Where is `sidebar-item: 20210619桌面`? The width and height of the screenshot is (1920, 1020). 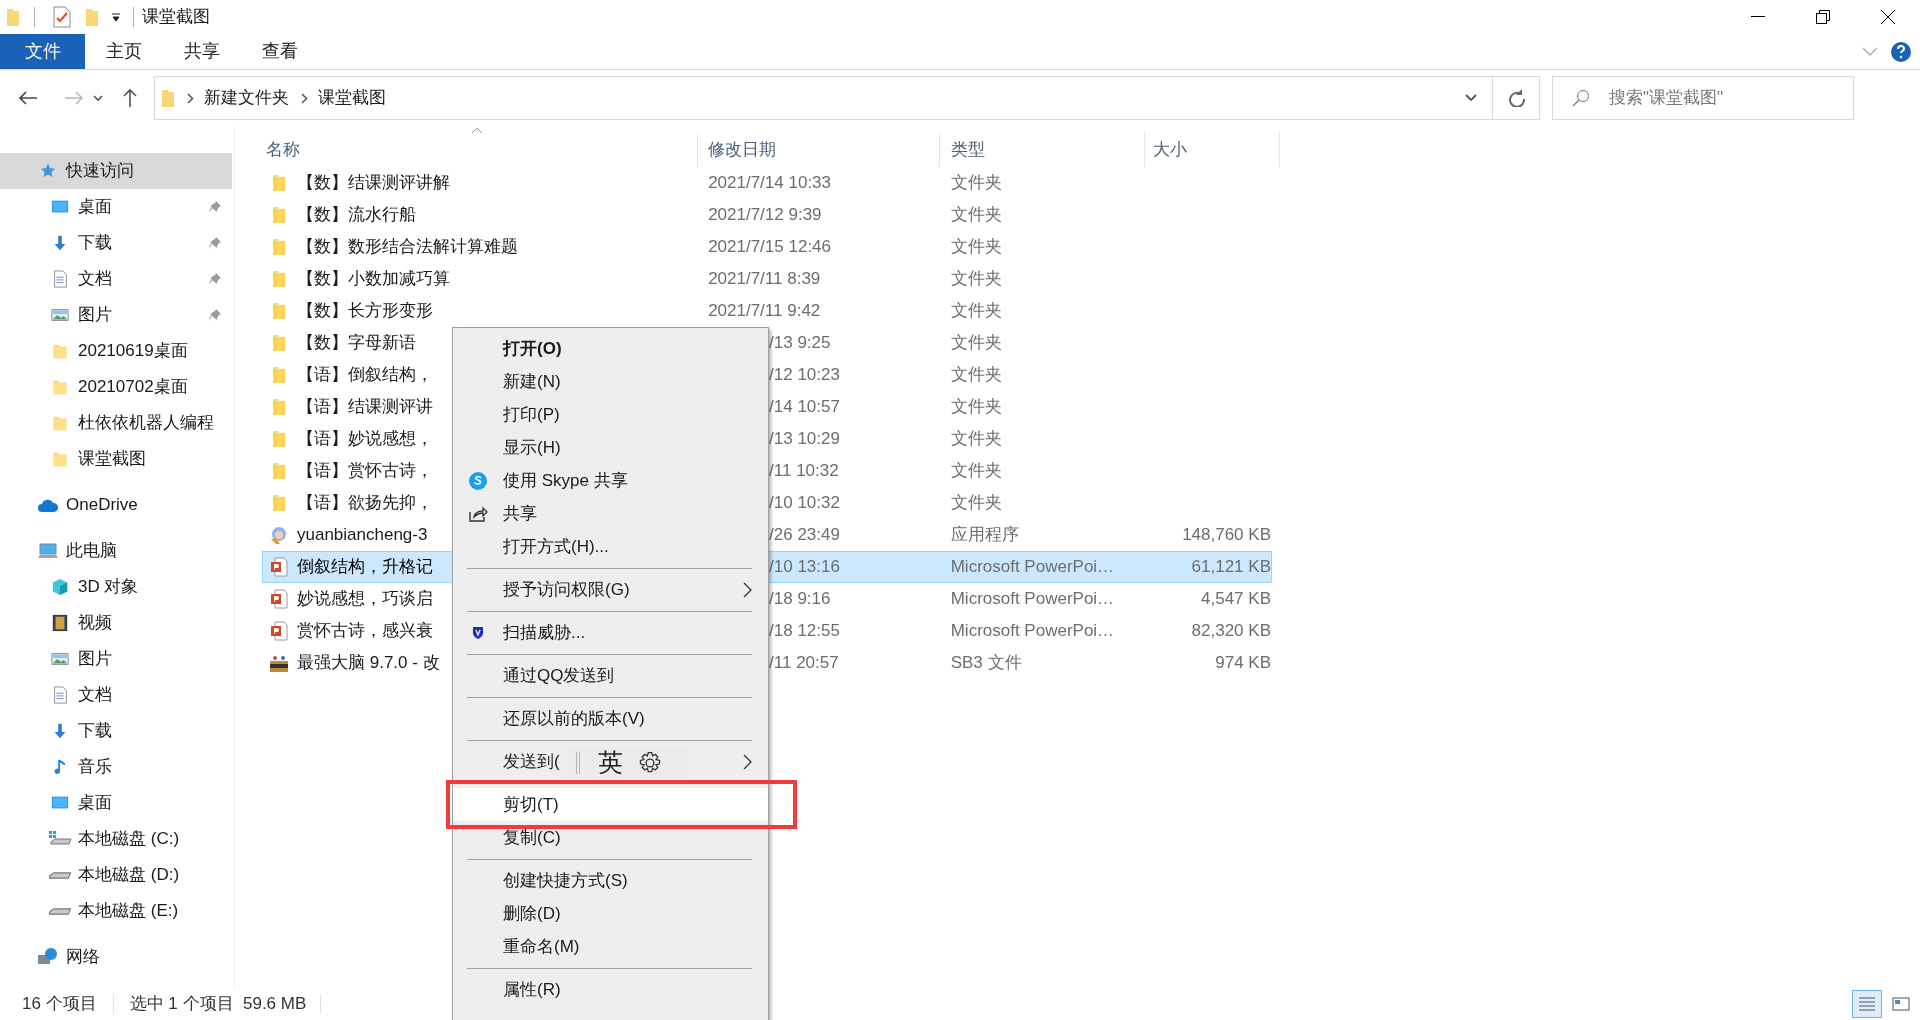
sidebar-item: 20210619桌面 is located at coordinates (116, 351).